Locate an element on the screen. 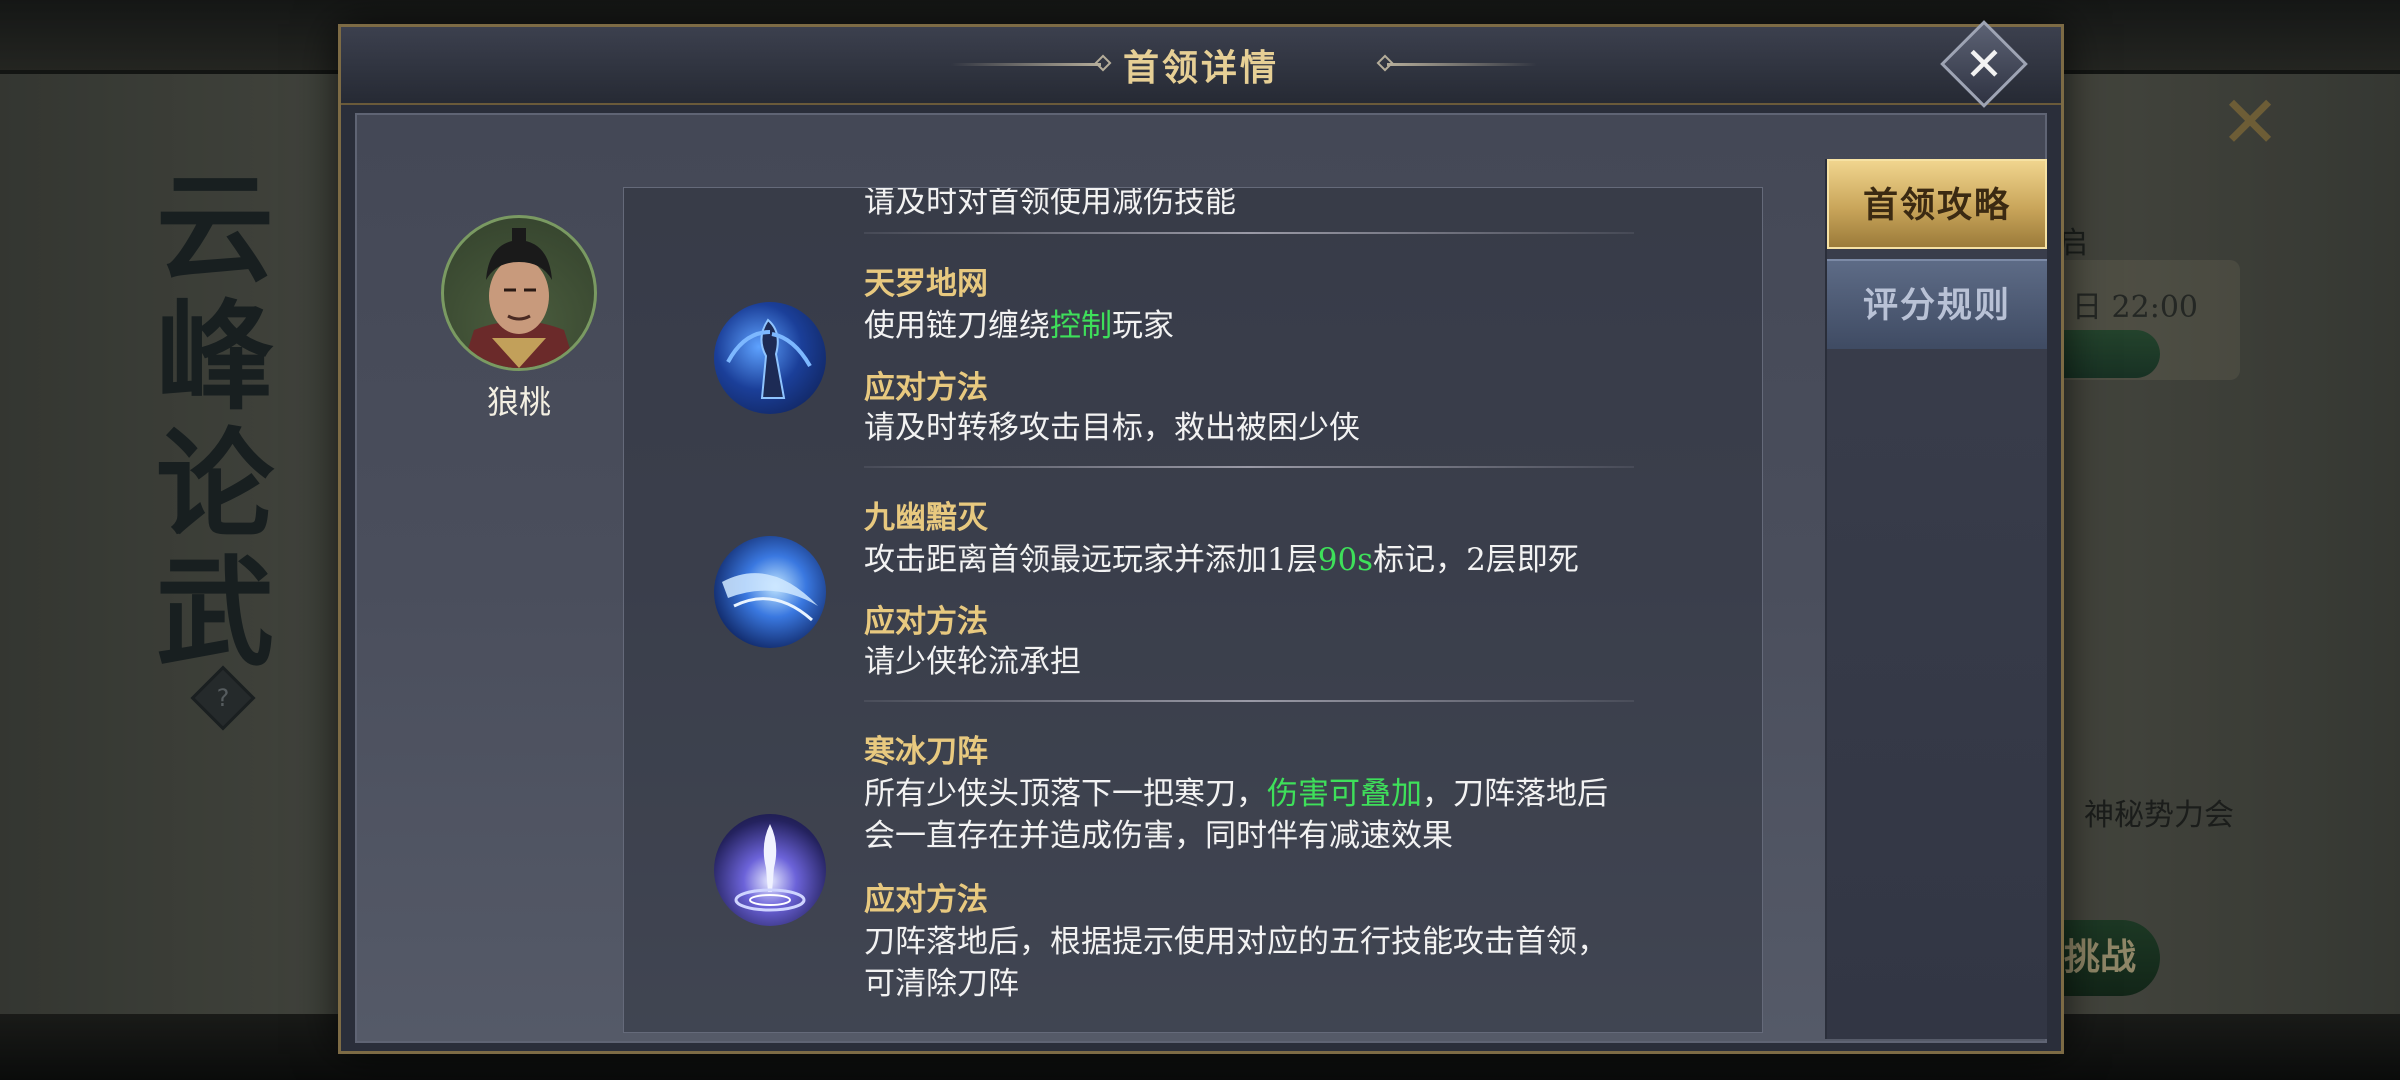 The height and width of the screenshot is (1080, 2400). counter-description: 刀阵落地后，根据提示使用对应的五行技能攻击首领， is located at coordinates (1236, 942).